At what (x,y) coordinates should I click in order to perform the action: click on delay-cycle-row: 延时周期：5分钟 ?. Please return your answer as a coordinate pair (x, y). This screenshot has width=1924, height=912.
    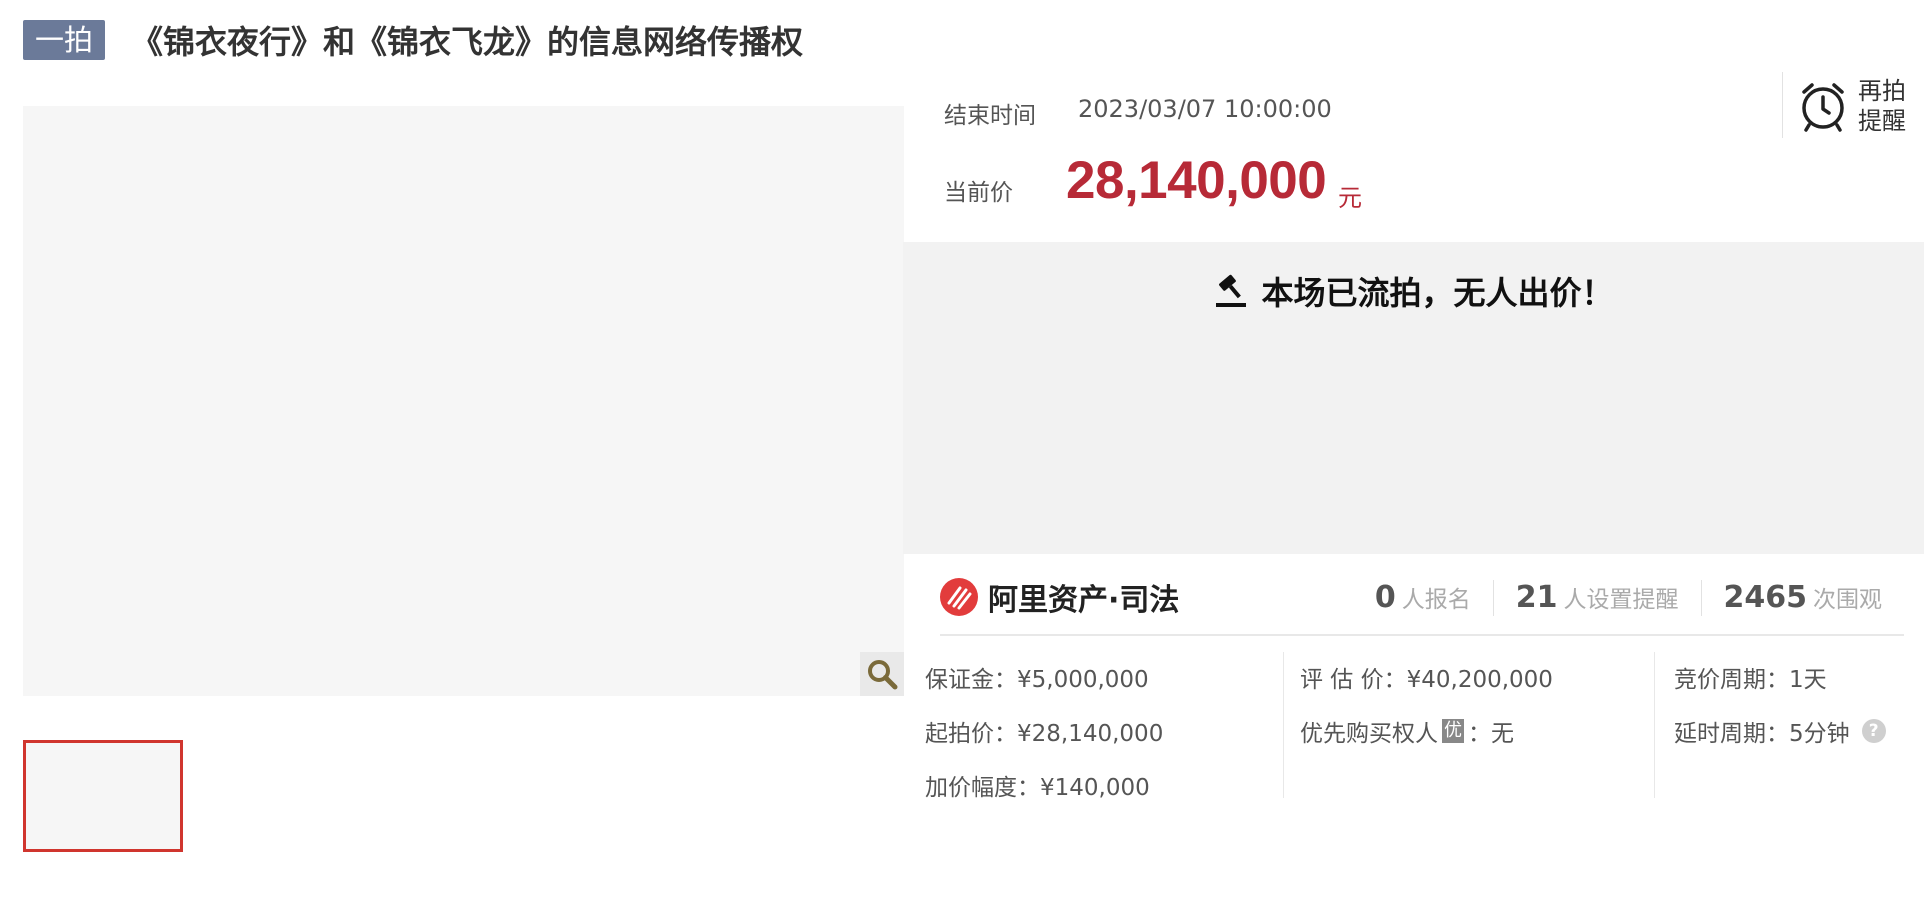
    Looking at the image, I should click on (1780, 731).